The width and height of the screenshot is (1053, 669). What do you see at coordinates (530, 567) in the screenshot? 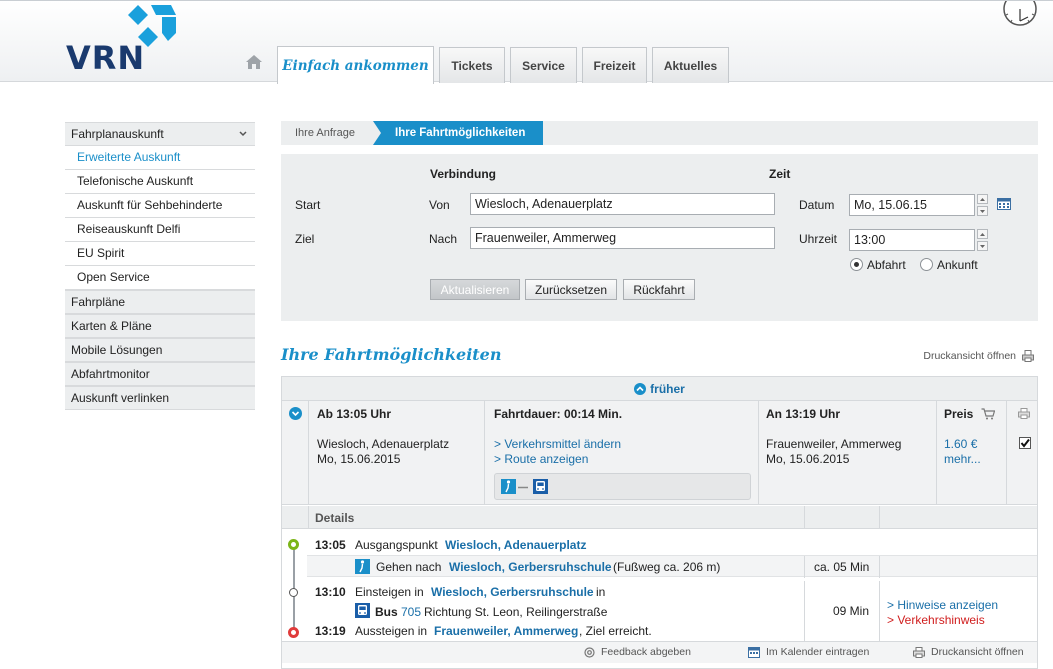
I see `walk-stop-link: Wiesloch, Gerbersruhschule` at bounding box center [530, 567].